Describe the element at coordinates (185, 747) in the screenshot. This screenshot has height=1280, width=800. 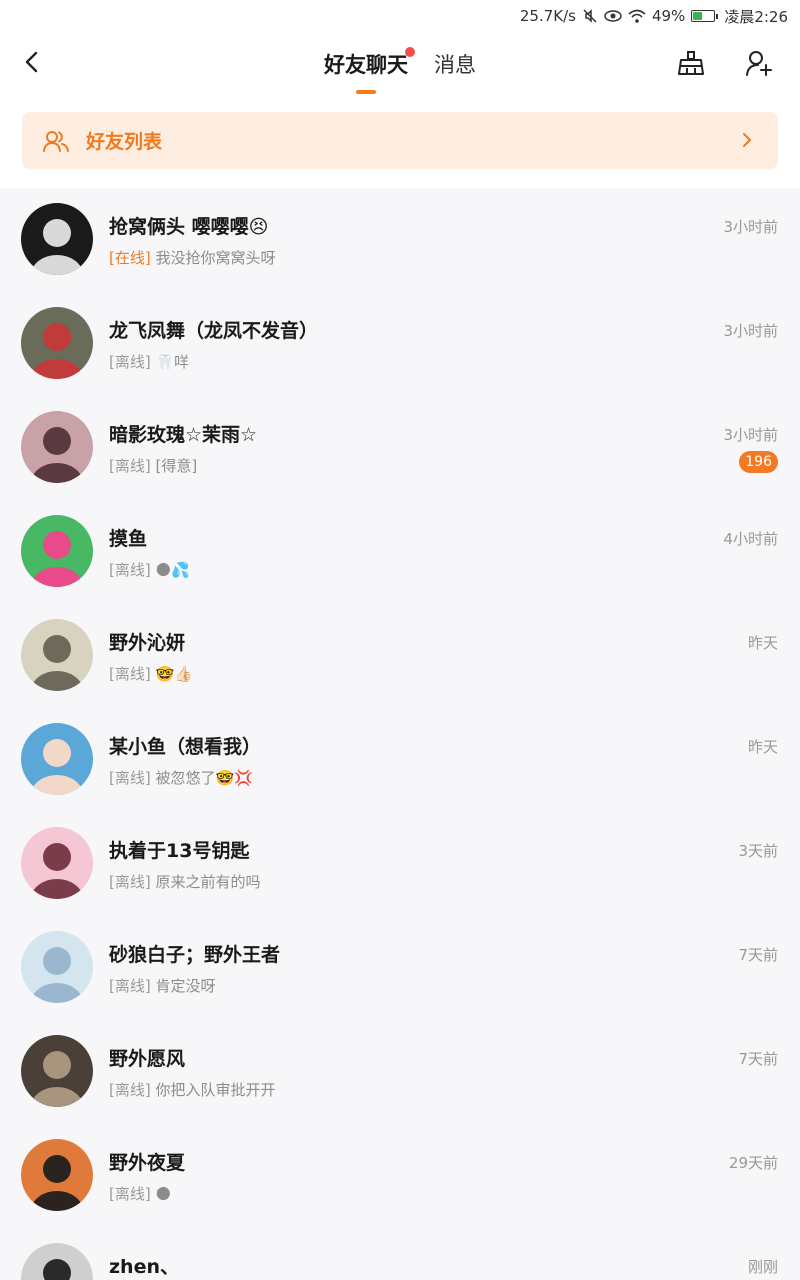
I see `chat-name: 某小鱼（想看我）` at that location.